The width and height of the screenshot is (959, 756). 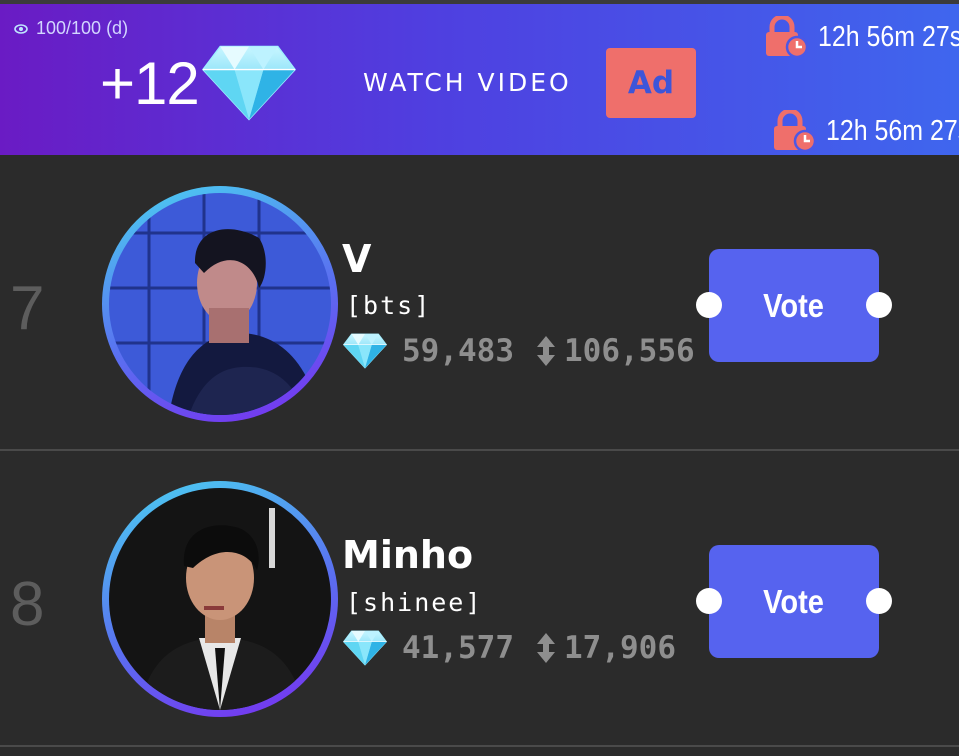 What do you see at coordinates (21, 28) in the screenshot?
I see `eye-icon` at bounding box center [21, 28].